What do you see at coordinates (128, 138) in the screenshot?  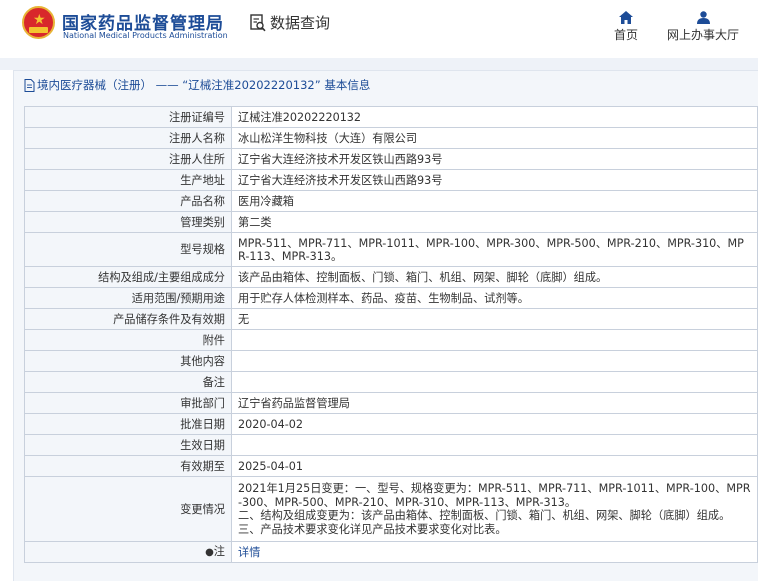 I see `field-label: 注册人名称` at bounding box center [128, 138].